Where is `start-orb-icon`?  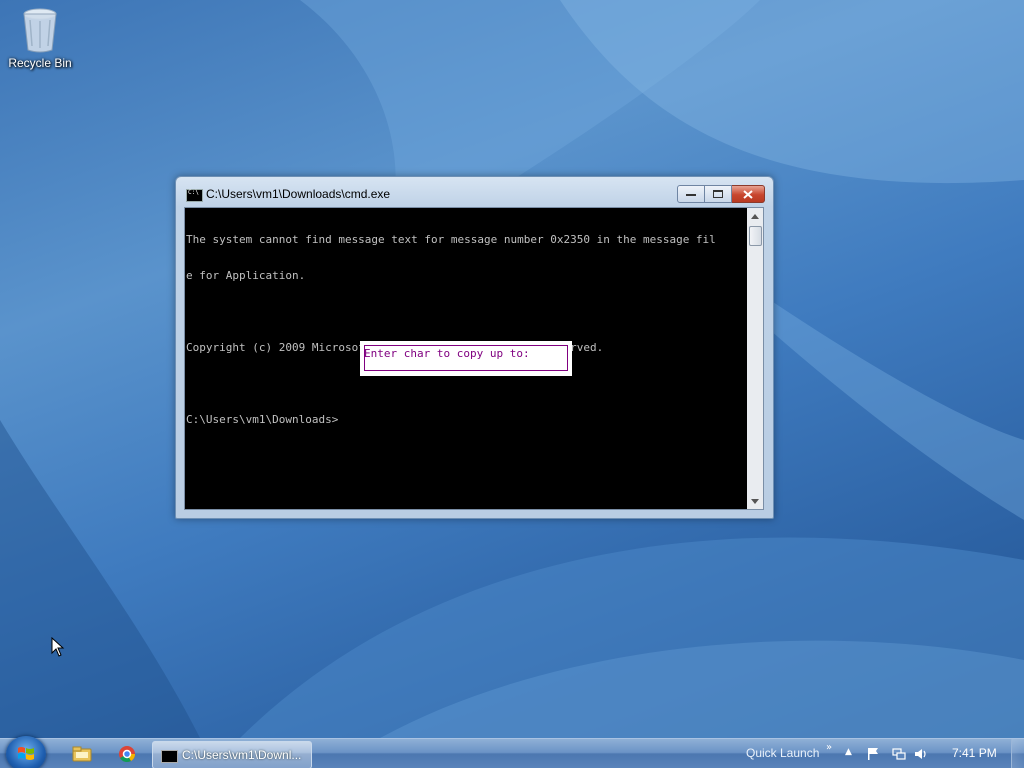 start-orb-icon is located at coordinates (26, 753).